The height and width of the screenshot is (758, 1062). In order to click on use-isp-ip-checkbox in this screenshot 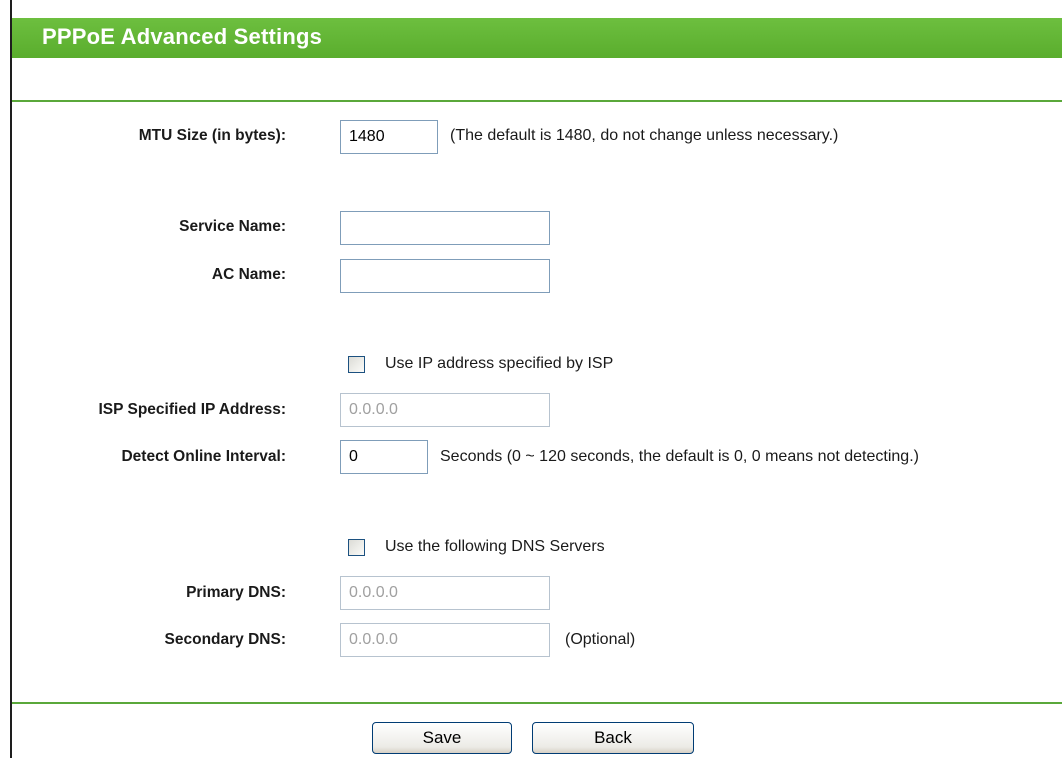, I will do `click(356, 364)`.